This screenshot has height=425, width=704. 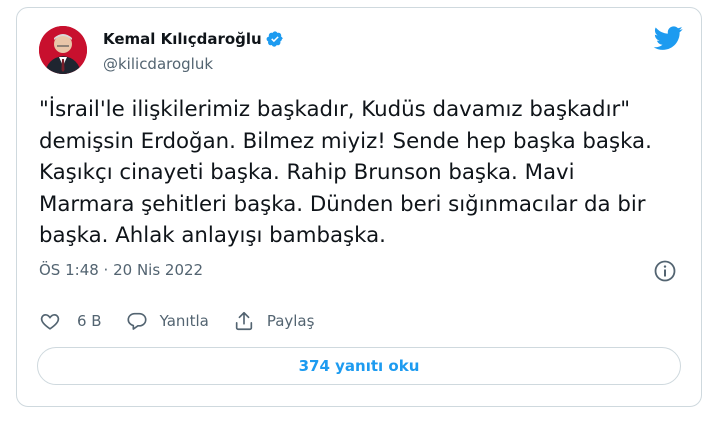 I want to click on info-icon, so click(x=665, y=271).